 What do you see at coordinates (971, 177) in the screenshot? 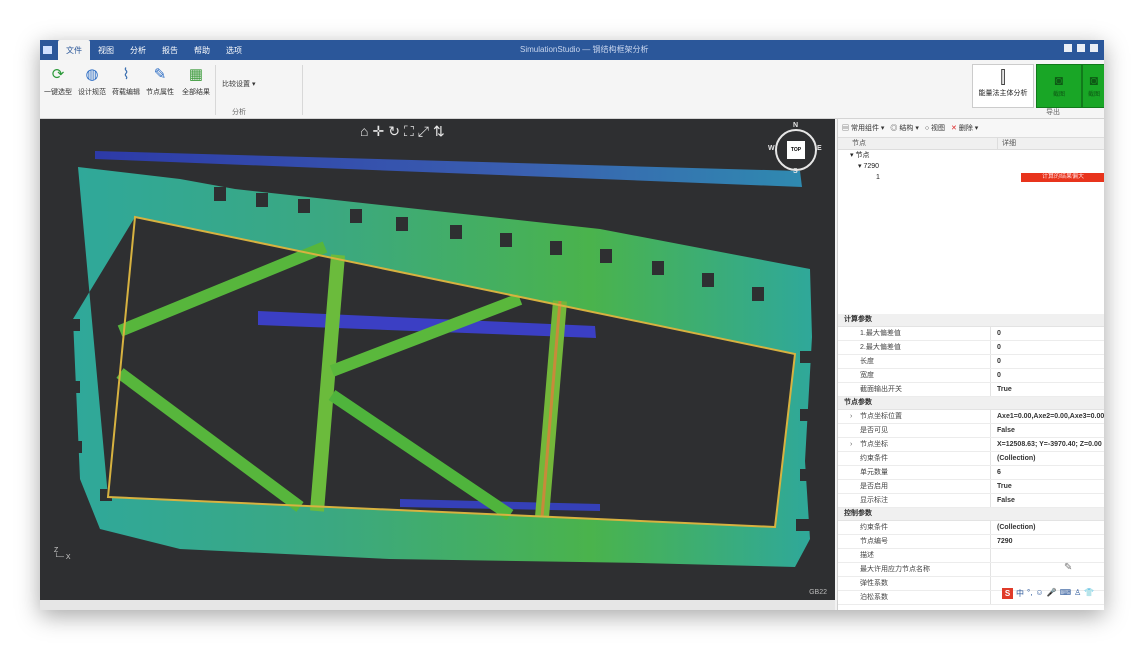
I see `tree-row-selected: 1 计算的结果偏大` at bounding box center [971, 177].